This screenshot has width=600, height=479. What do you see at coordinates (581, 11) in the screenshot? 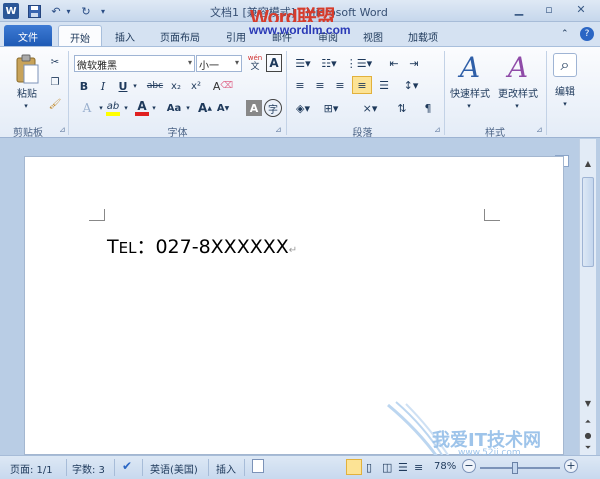
I see `close-icon: ✕` at bounding box center [581, 11].